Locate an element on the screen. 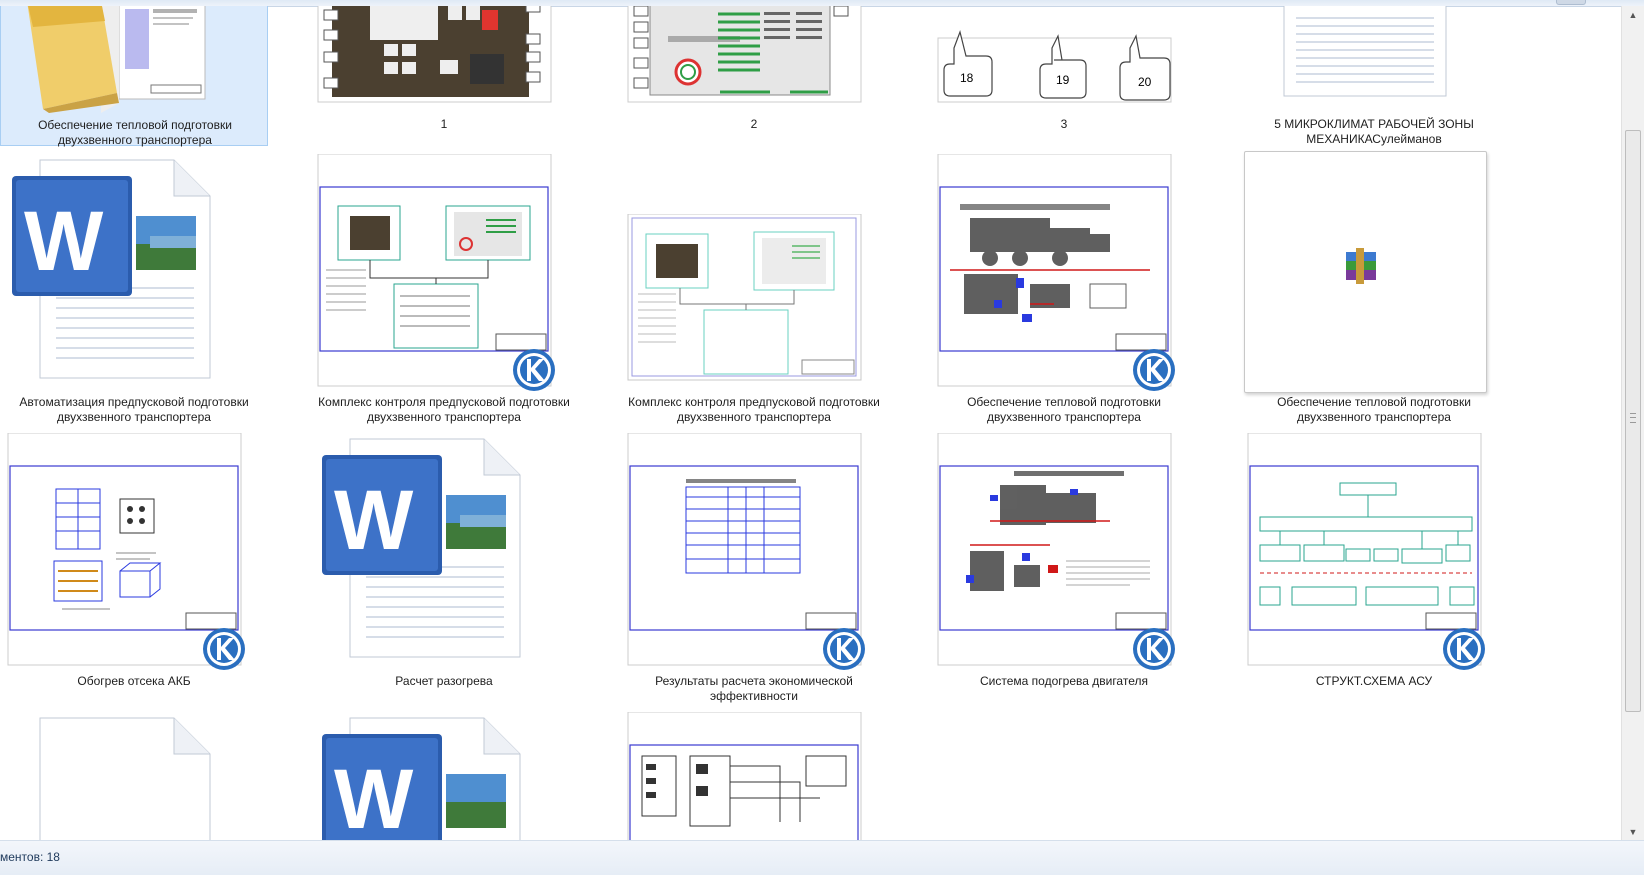  scroll-down-arrow-icon: ▼ is located at coordinates (1633, 832).